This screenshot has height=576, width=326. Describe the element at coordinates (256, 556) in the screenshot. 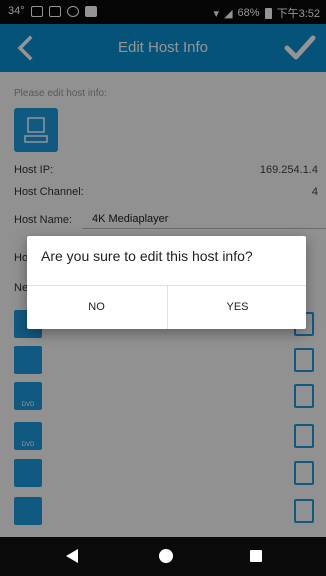

I see `nav-recents-icon` at that location.